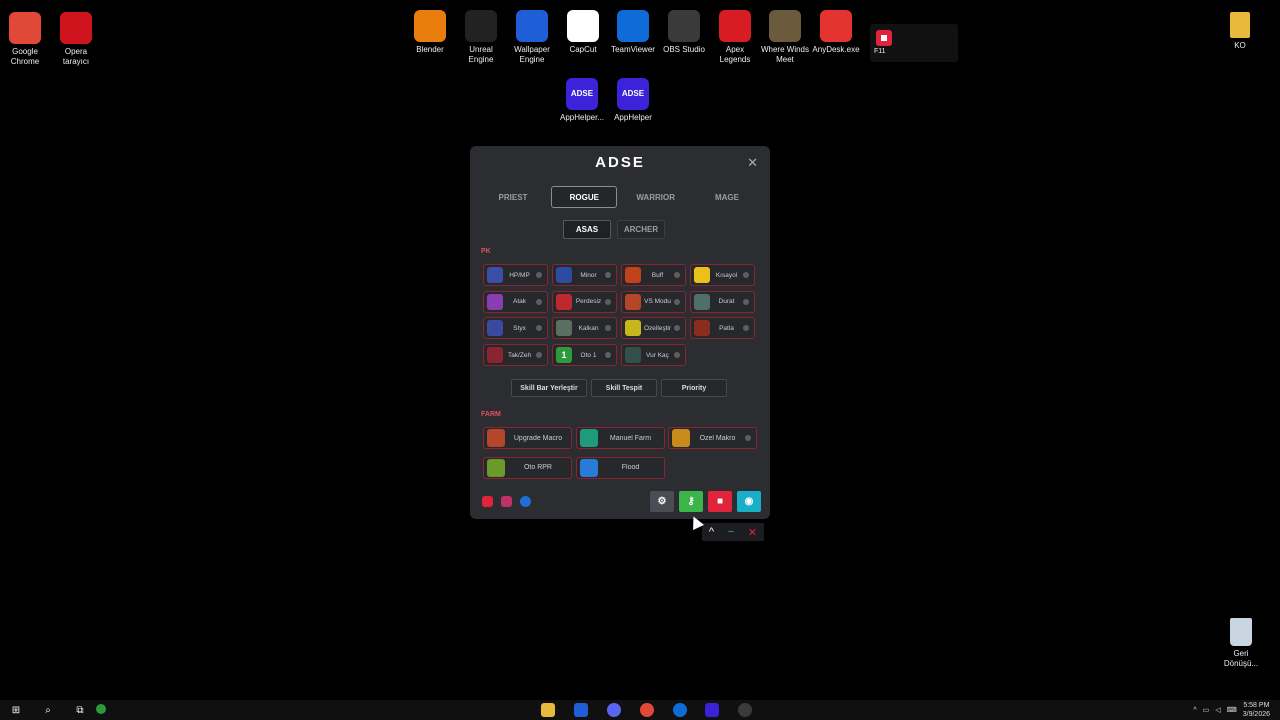  What do you see at coordinates (588, 302) in the screenshot?
I see `skill-label: Perdesiz` at bounding box center [588, 302].